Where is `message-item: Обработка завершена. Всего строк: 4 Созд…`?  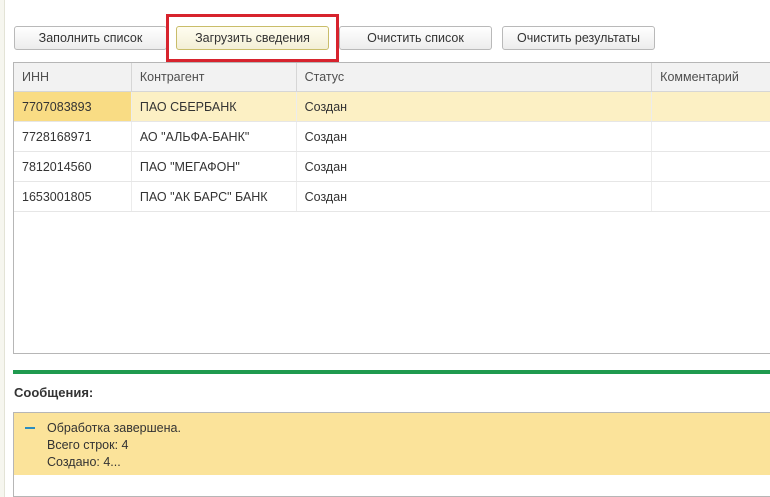
message-item: Обработка завершена. Всего строк: 4 Созд… is located at coordinates (392, 444).